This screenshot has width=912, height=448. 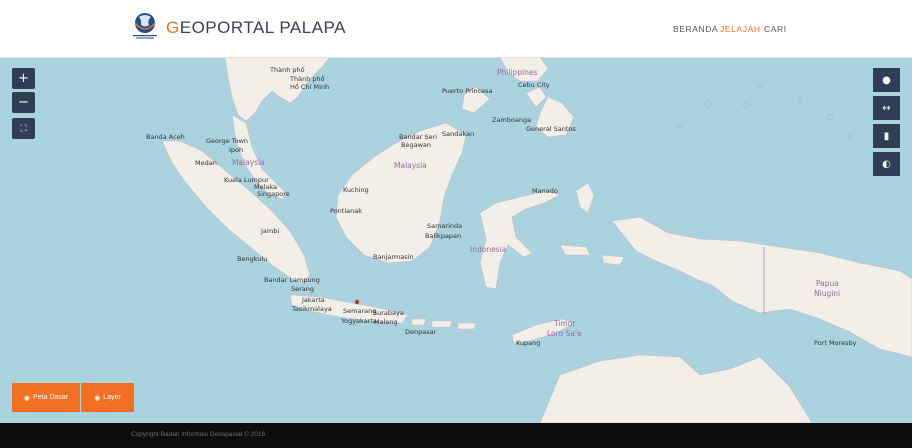 I want to click on place-label: Bengkulu, so click(x=252, y=259).